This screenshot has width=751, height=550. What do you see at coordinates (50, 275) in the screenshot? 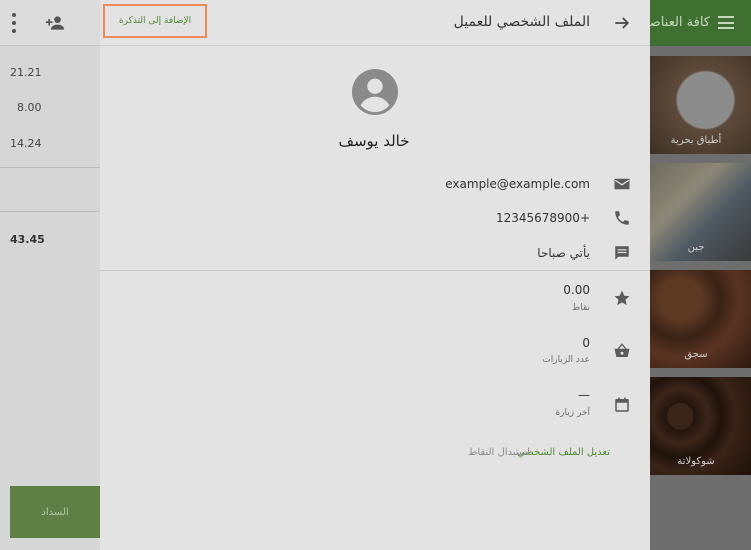
I see `ticket-pane: 21.21 8.00 14.24 43.45 السداد` at bounding box center [50, 275].